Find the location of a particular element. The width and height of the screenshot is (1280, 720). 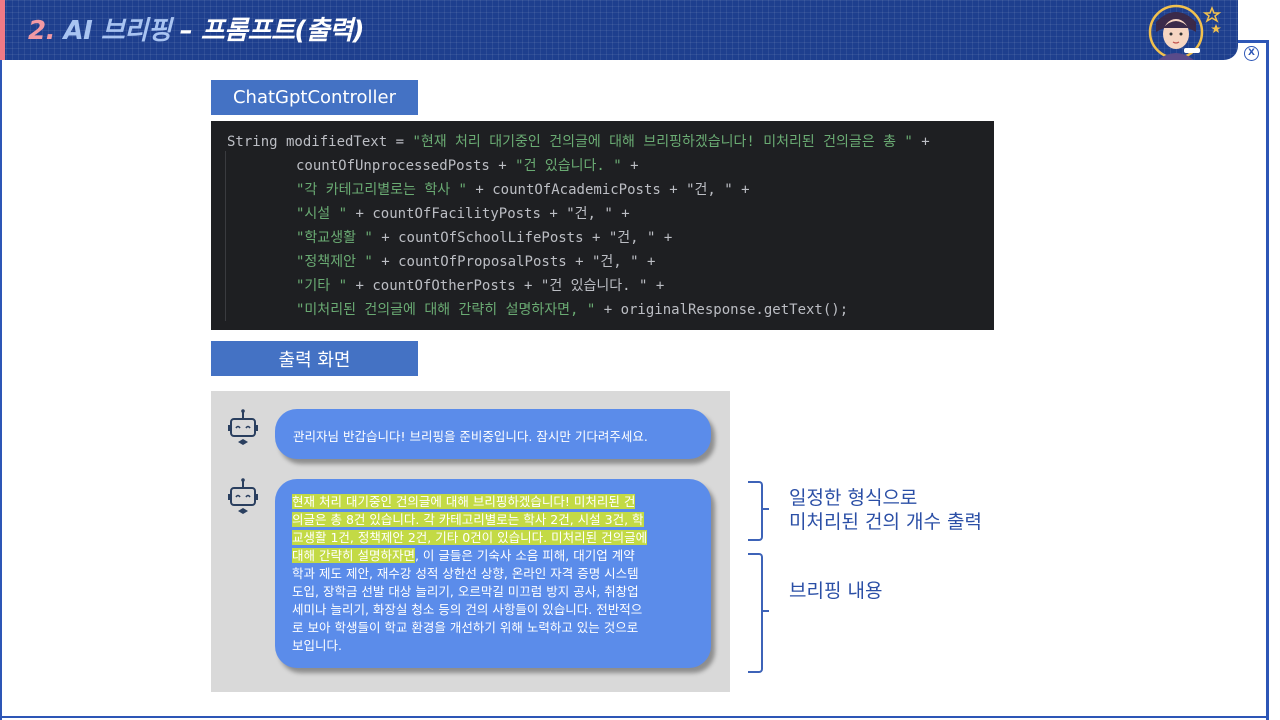

close-button: X is located at coordinates (1251, 53).